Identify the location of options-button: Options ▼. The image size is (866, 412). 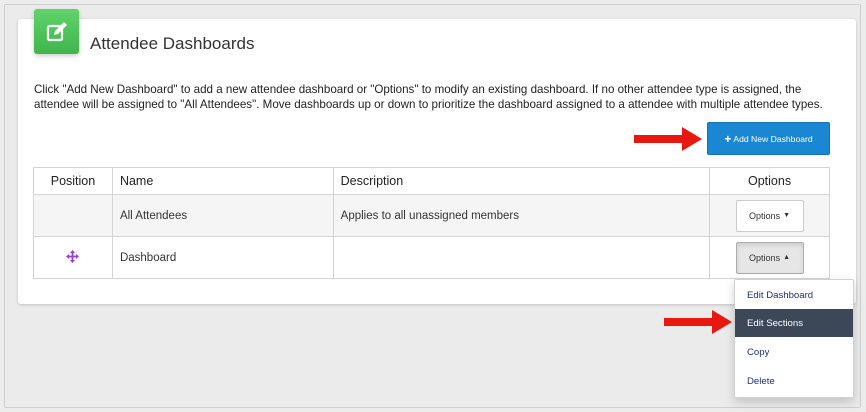
(769, 215).